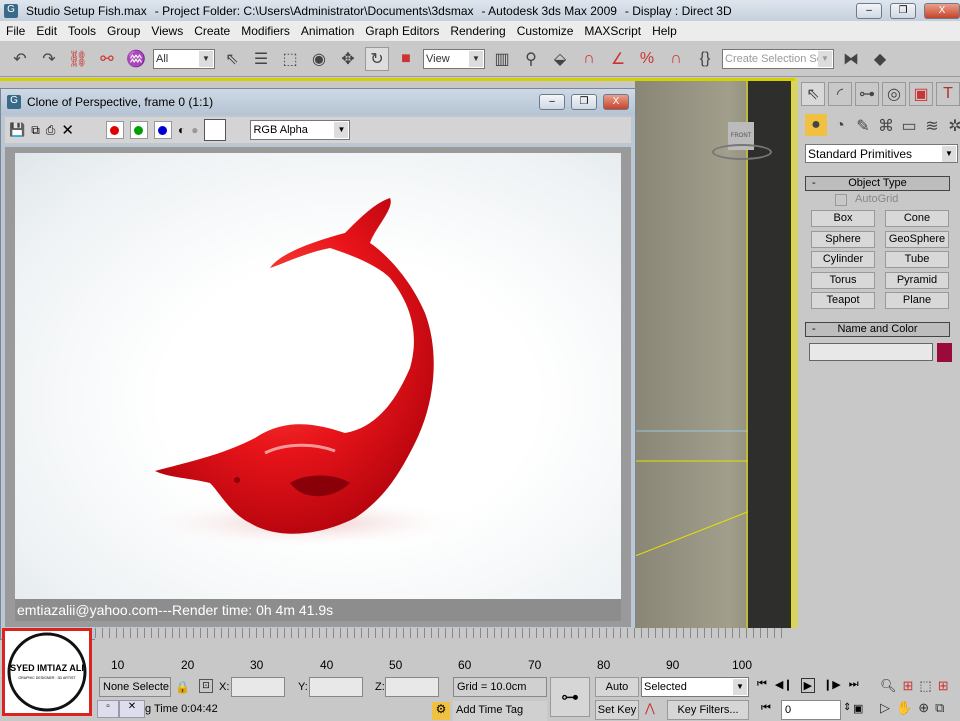 Image resolution: width=960 pixels, height=721 pixels. Describe the element at coordinates (904, 708) in the screenshot. I see `pan-icon: ✋` at that location.